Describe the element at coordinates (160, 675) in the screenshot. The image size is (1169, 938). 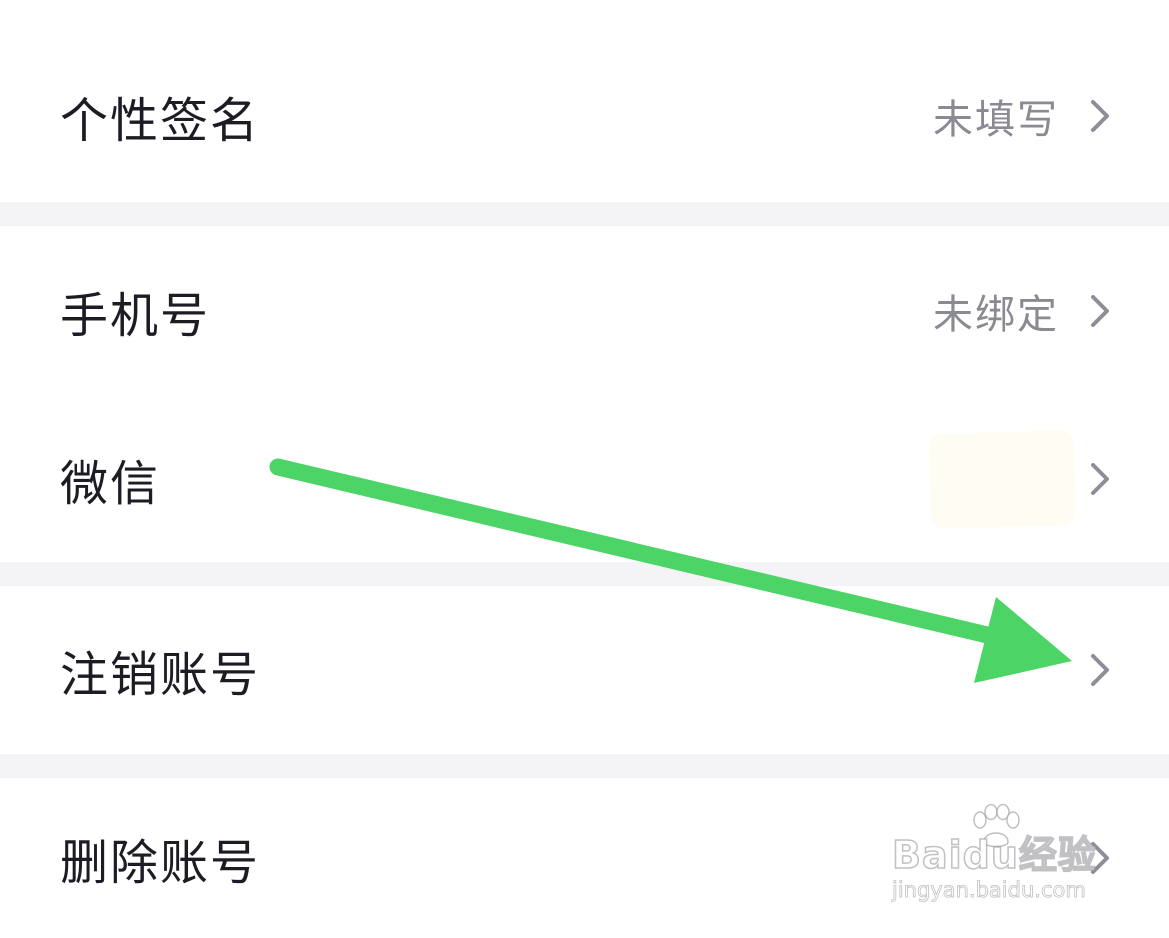
I see `deactivate-account-label: 注销账号` at that location.